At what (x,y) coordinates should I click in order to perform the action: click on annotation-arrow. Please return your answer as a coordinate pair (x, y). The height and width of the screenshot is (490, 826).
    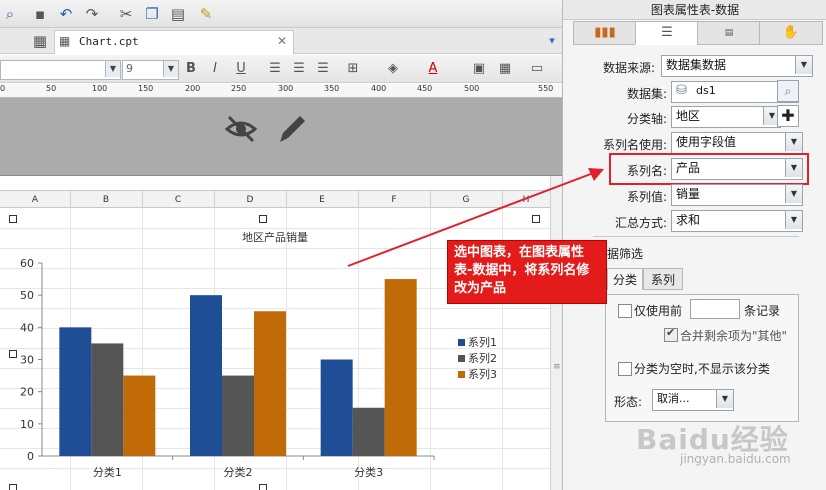
    Looking at the image, I should click on (475, 217).